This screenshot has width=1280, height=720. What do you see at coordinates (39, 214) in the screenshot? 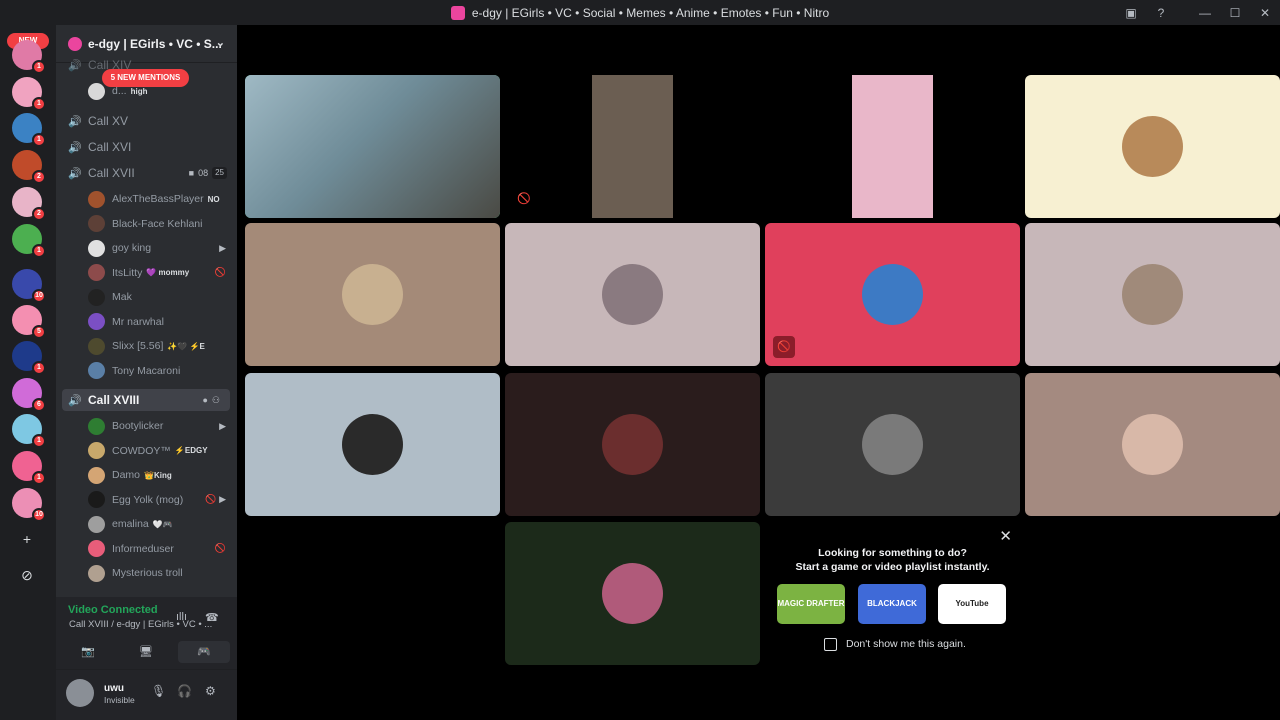
I see `unread-badge: 2` at bounding box center [39, 214].